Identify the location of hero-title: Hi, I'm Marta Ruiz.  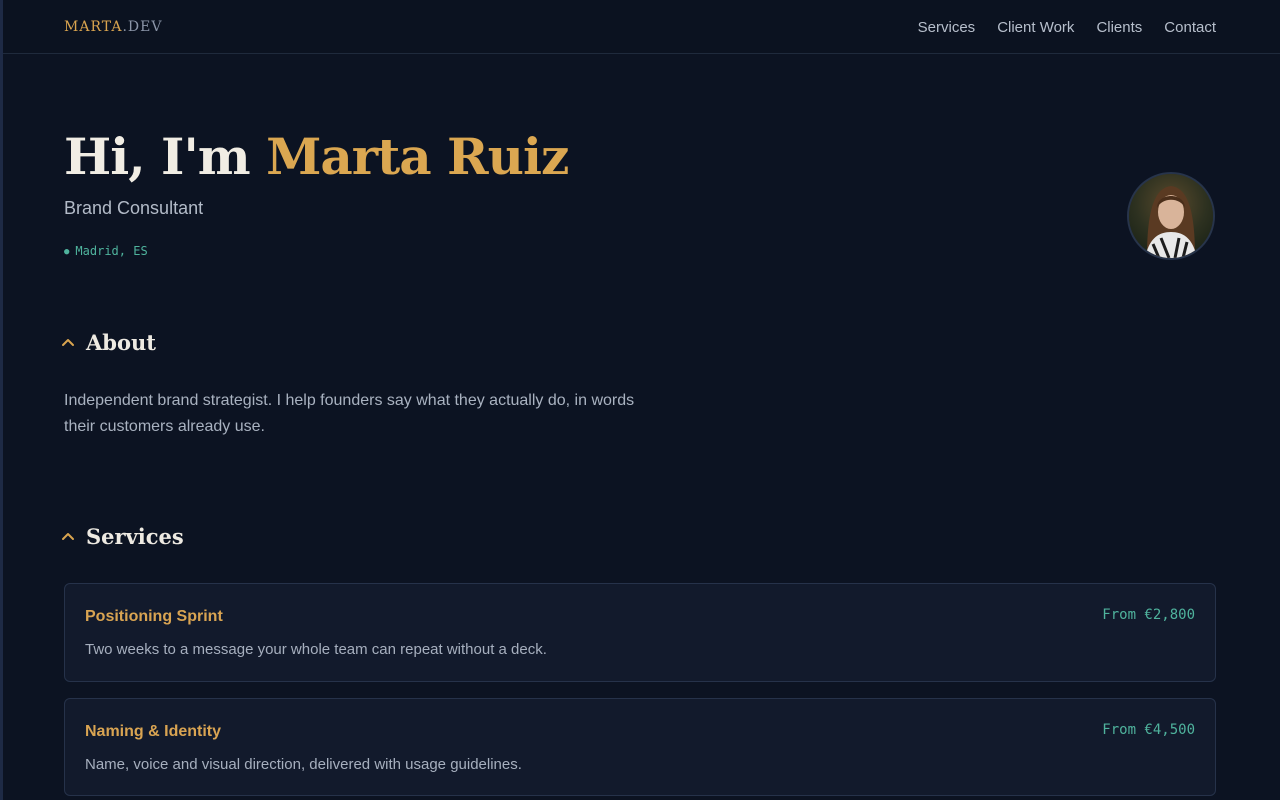
(316, 157).